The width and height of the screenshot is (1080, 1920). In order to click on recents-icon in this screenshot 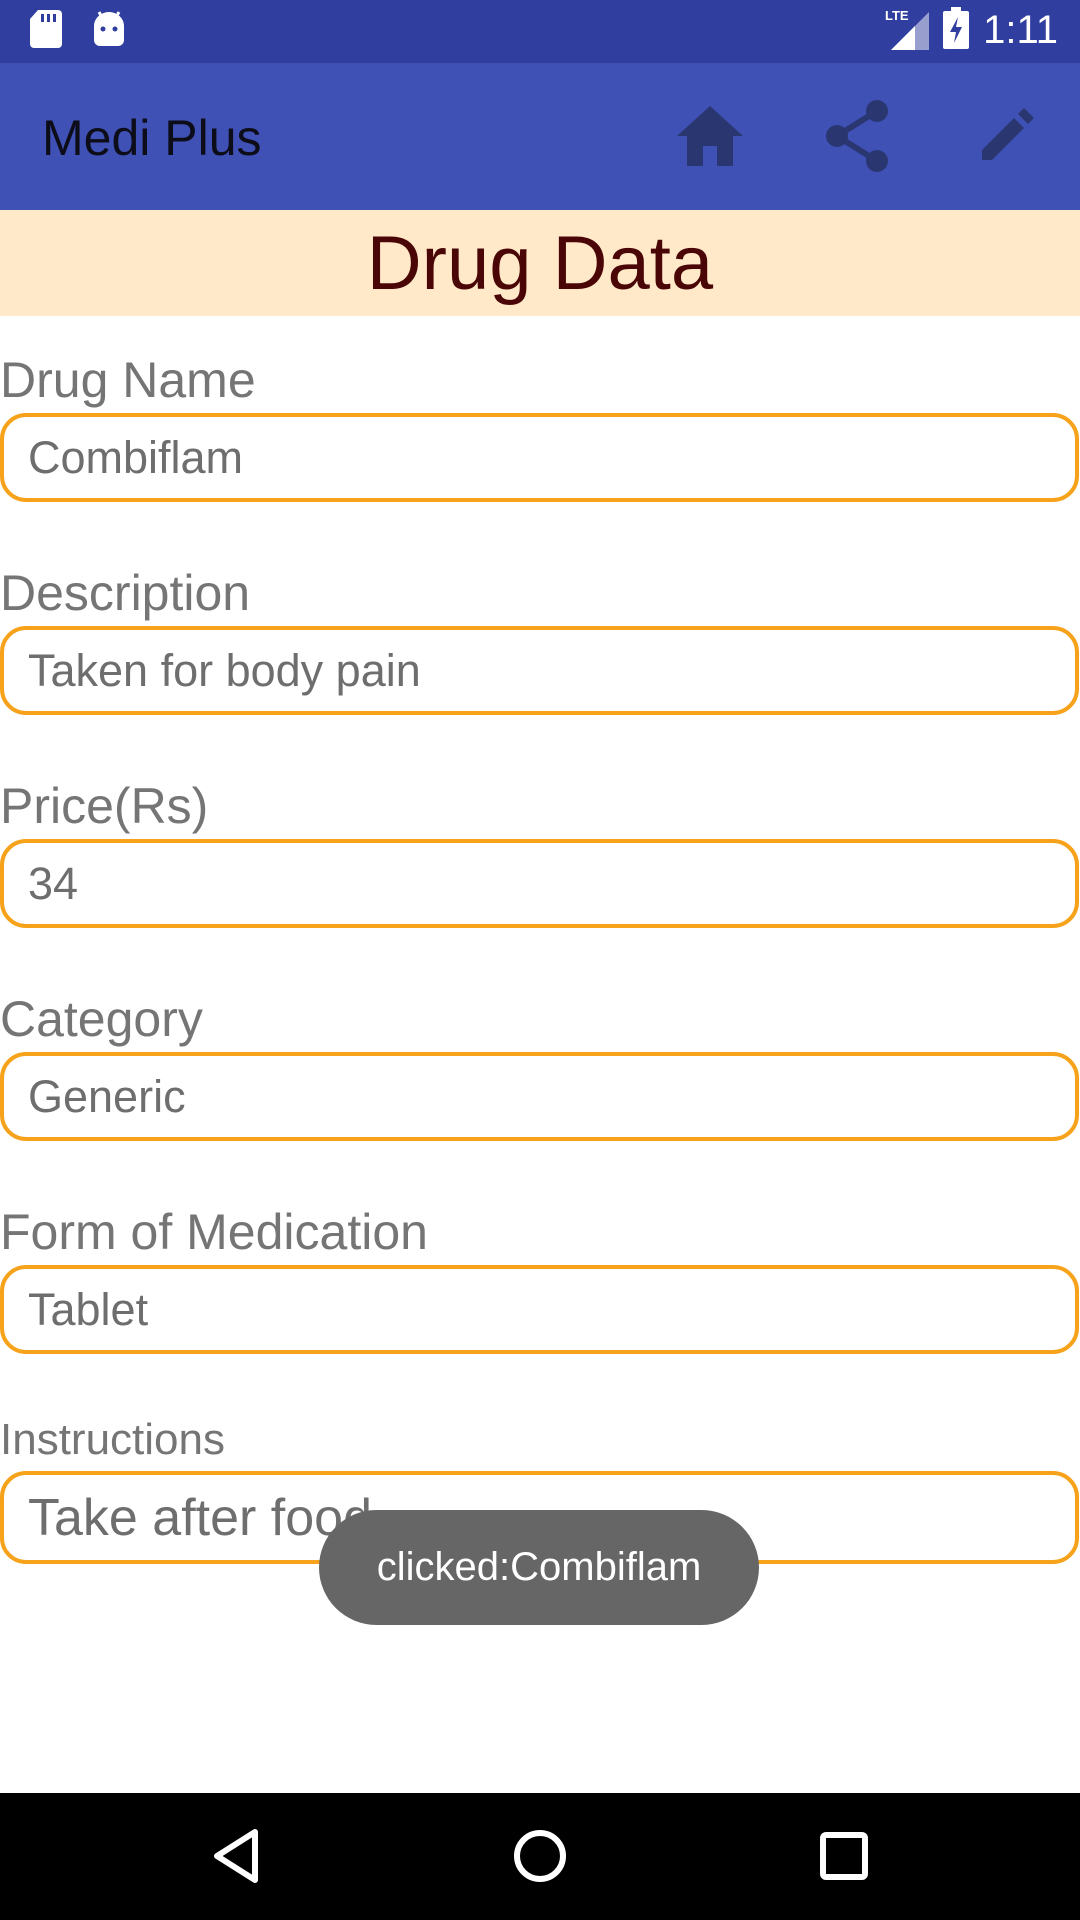, I will do `click(844, 1856)`.